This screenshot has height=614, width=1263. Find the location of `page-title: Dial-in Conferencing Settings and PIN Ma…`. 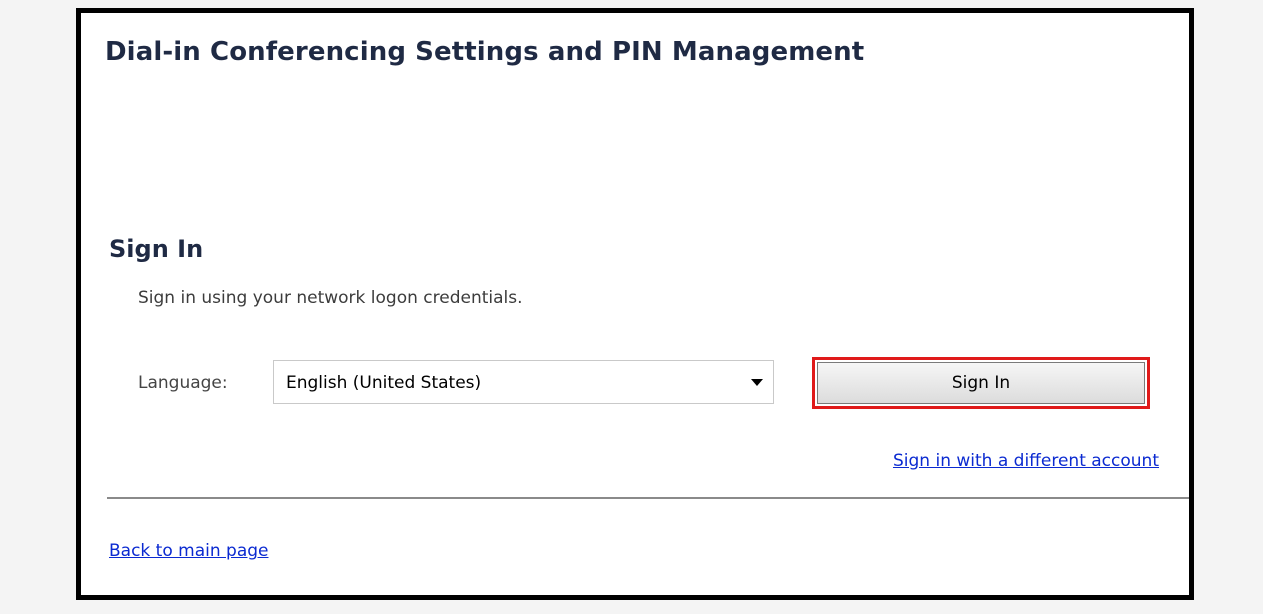

page-title: Dial-in Conferencing Settings and PIN Ma… is located at coordinates (485, 52).